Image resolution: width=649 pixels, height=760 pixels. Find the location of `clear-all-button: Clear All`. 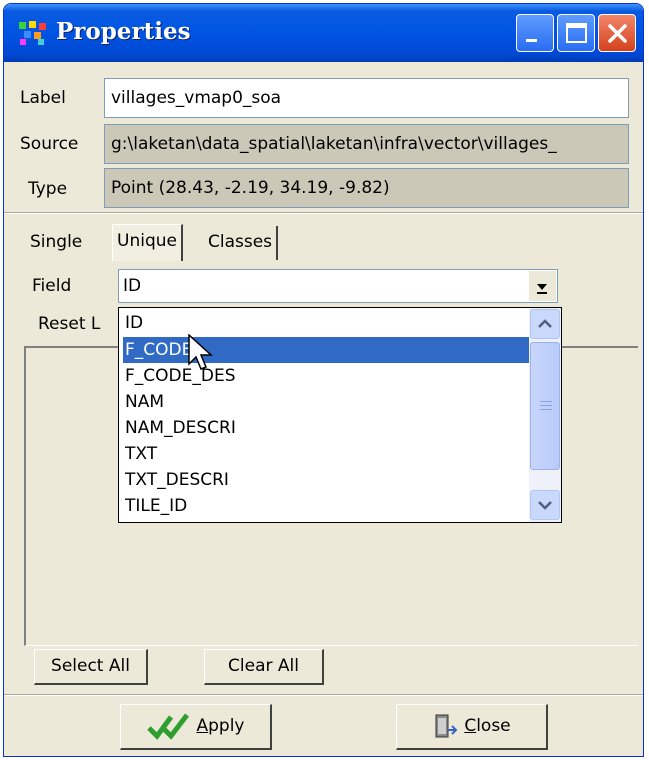

clear-all-button: Clear All is located at coordinates (264, 667).